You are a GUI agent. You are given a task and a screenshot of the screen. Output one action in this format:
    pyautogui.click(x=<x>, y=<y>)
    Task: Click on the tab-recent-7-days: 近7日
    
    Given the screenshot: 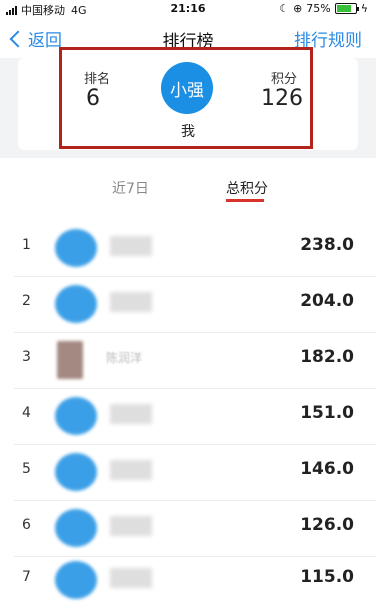 What is the action you would take?
    pyautogui.click(x=130, y=188)
    